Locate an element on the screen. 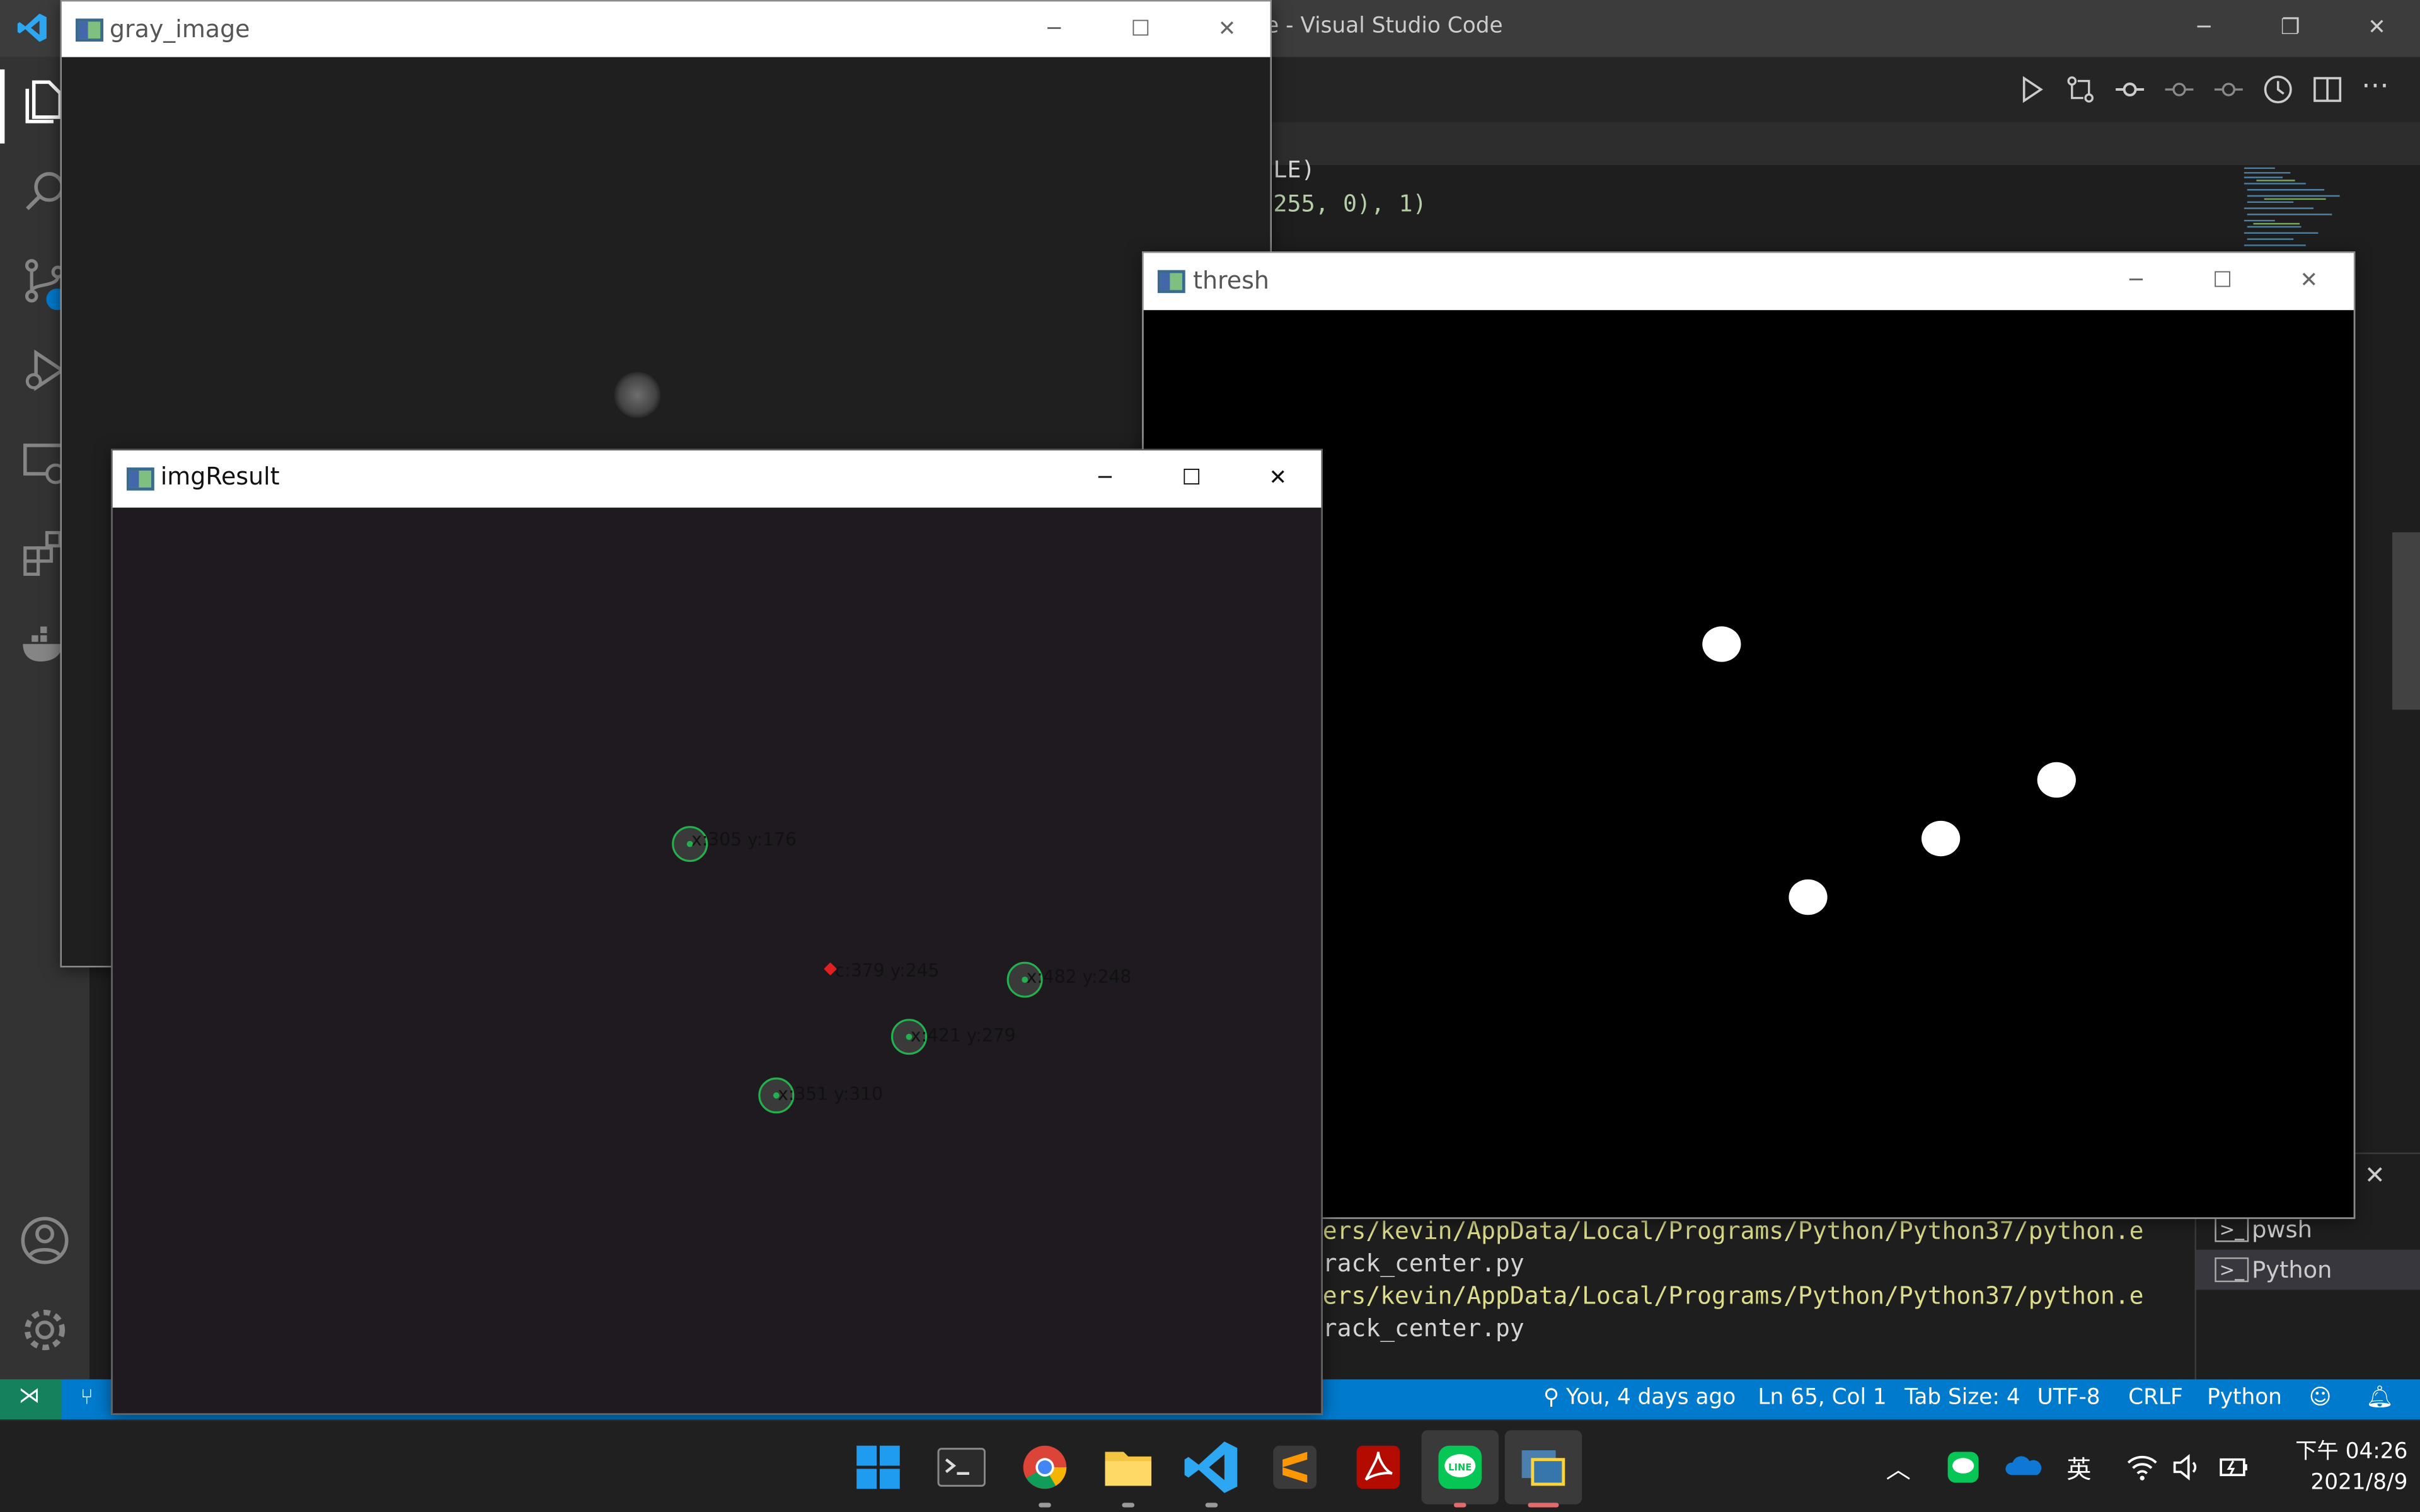 This screenshot has height=1512, width=2420. remote-icon: ⋊ is located at coordinates (29, 1396).